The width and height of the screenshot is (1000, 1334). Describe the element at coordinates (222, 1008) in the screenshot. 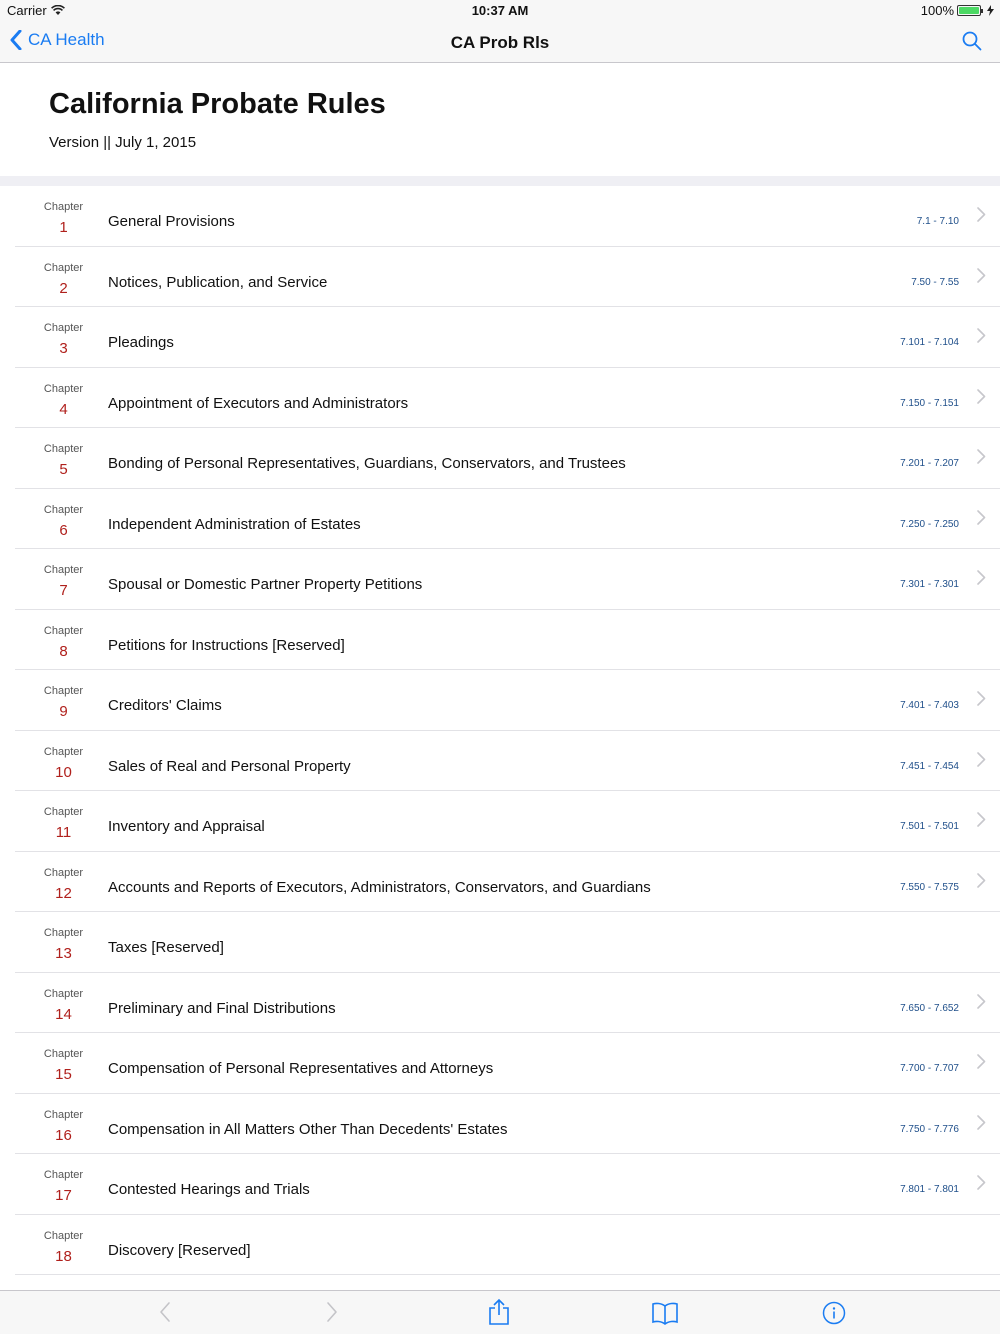

I see `chapter-title: Preliminary and Final Distributions` at that location.